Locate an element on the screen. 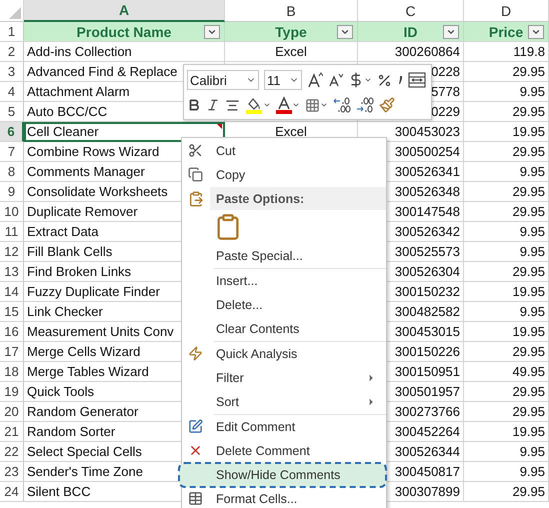 The image size is (549, 508). row-number: 14 is located at coordinates (12, 292).